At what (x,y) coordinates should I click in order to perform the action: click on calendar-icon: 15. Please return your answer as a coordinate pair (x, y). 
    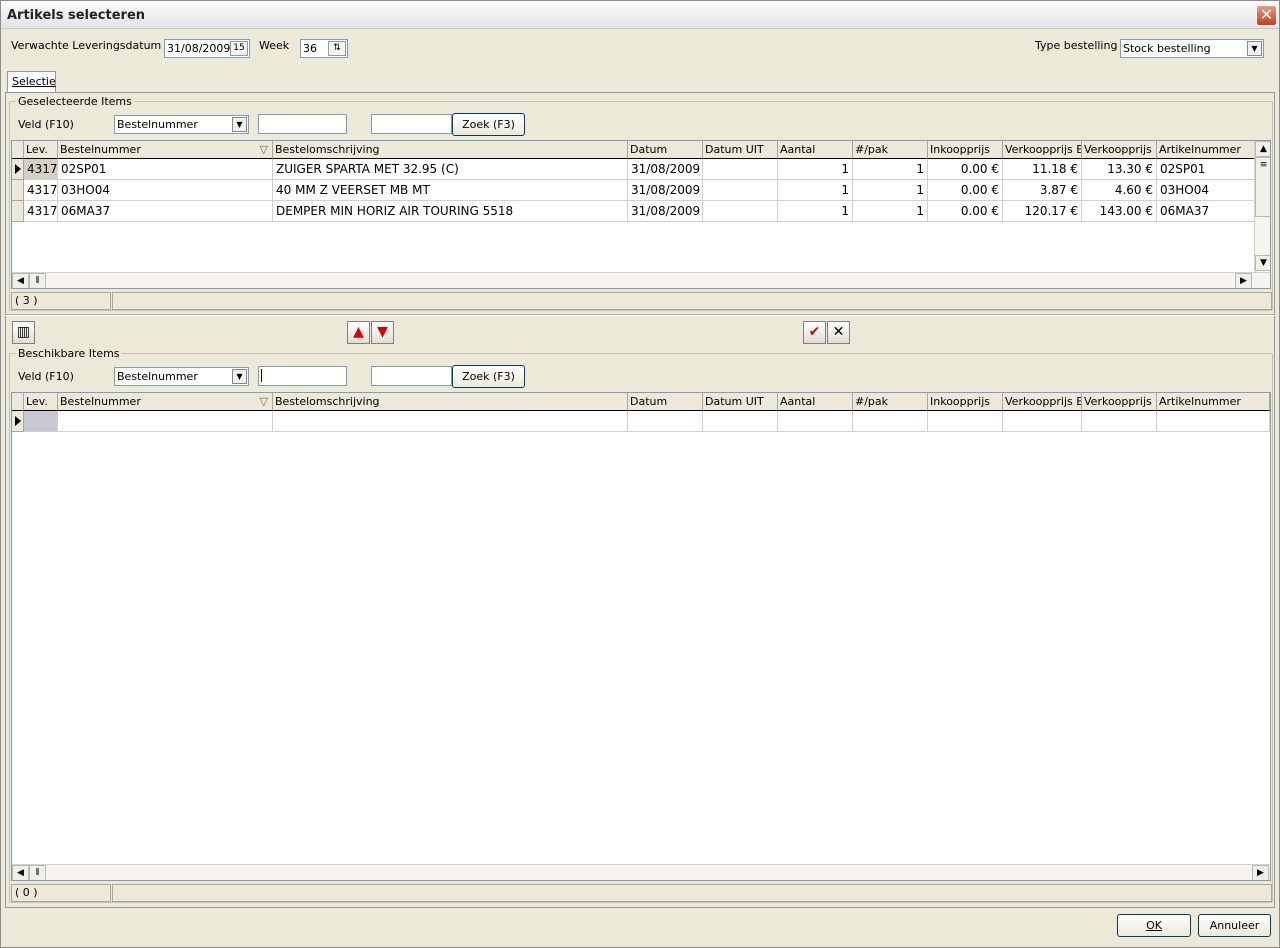
    Looking at the image, I should click on (239, 48).